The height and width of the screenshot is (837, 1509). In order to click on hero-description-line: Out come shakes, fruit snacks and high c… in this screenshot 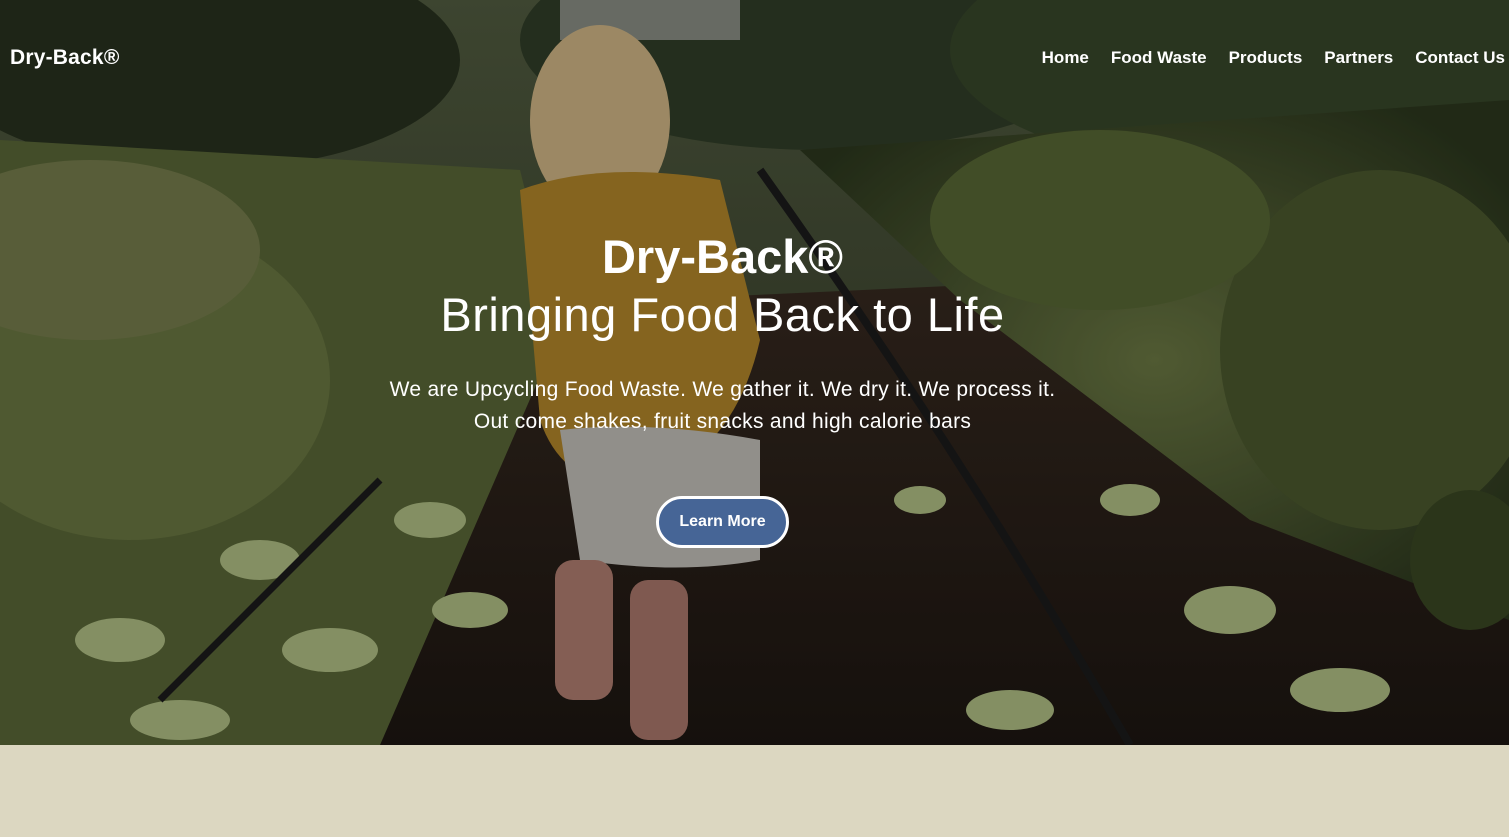, I will do `click(722, 421)`.